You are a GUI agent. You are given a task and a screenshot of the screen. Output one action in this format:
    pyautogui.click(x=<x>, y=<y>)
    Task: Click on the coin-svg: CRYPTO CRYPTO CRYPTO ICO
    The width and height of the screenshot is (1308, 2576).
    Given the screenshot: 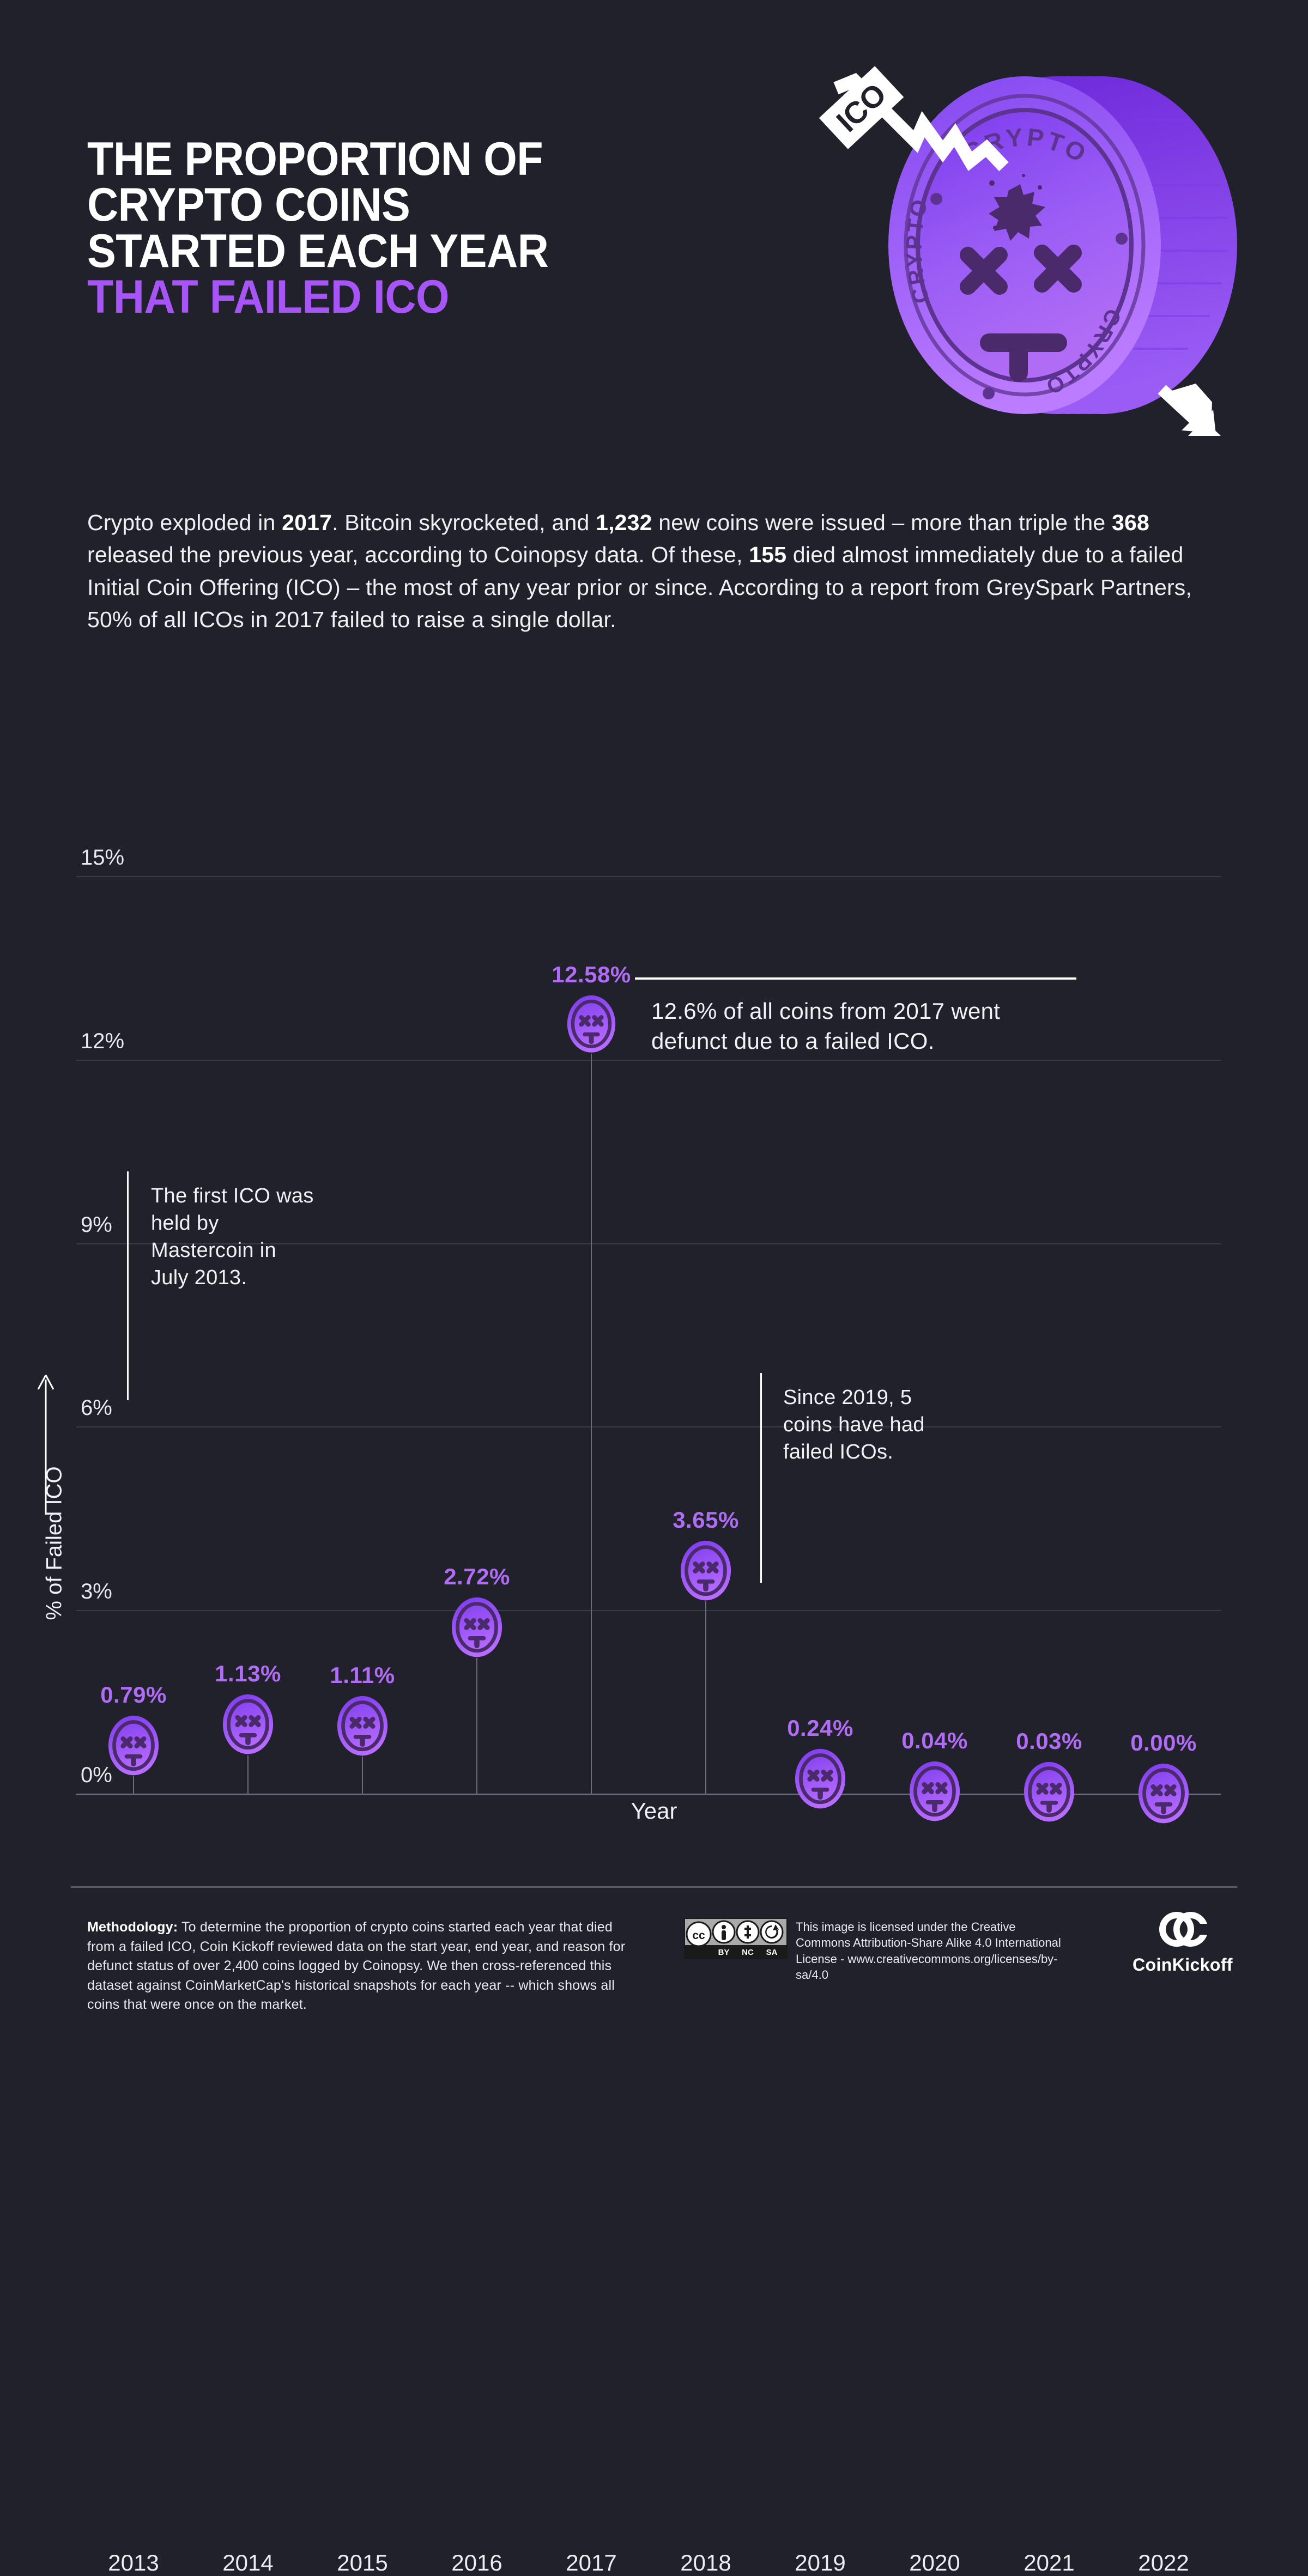 What is the action you would take?
    pyautogui.click(x=1028, y=256)
    